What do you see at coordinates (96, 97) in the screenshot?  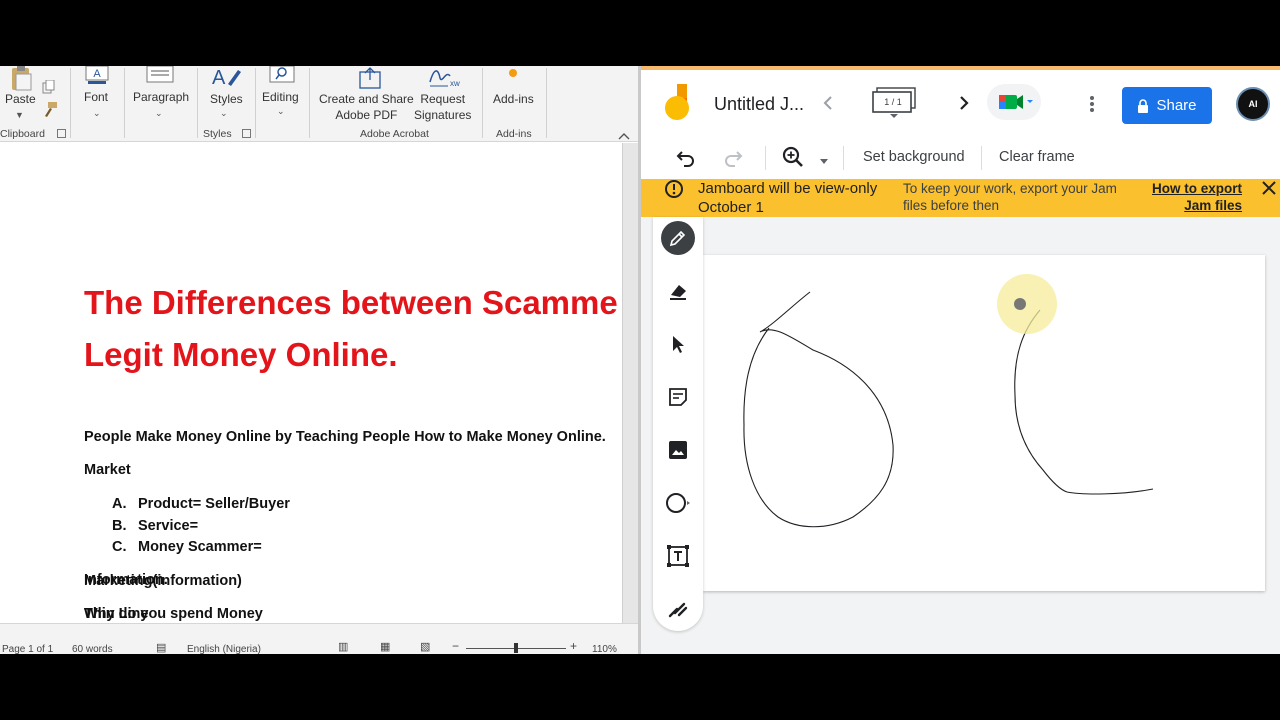 I see `font-button: Font` at bounding box center [96, 97].